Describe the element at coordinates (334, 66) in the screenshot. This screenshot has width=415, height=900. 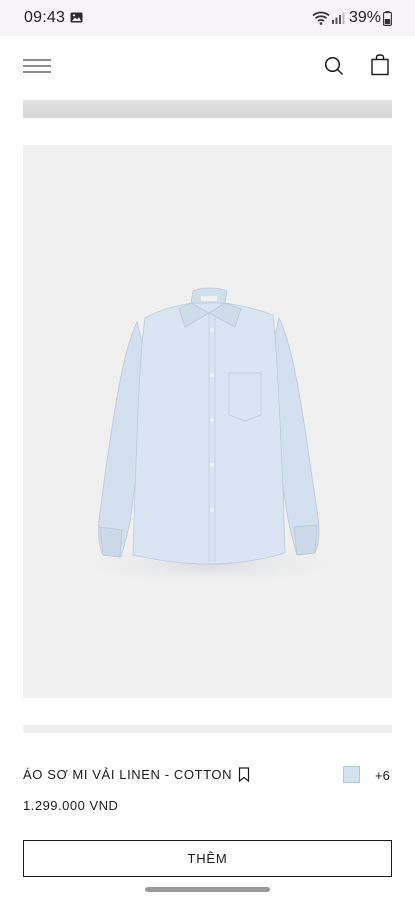
I see `search-icon` at that location.